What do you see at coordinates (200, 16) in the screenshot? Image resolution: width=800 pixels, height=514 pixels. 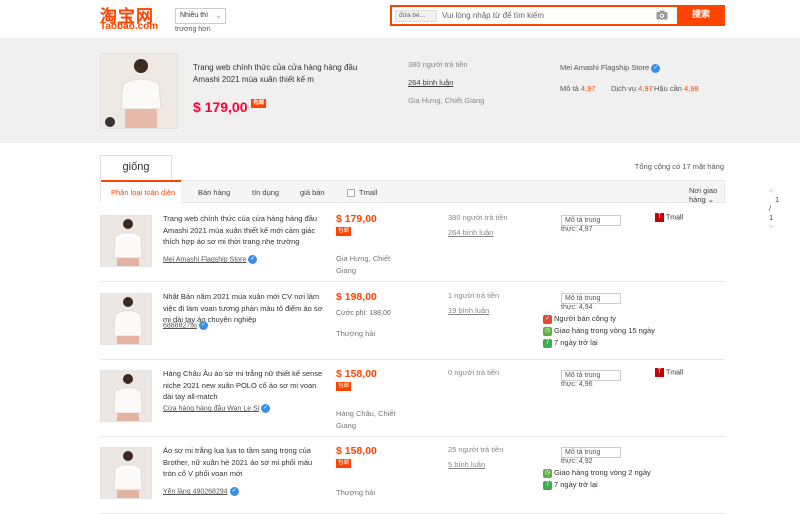 I see `sort-select: Nhiều thì ⌄` at bounding box center [200, 16].